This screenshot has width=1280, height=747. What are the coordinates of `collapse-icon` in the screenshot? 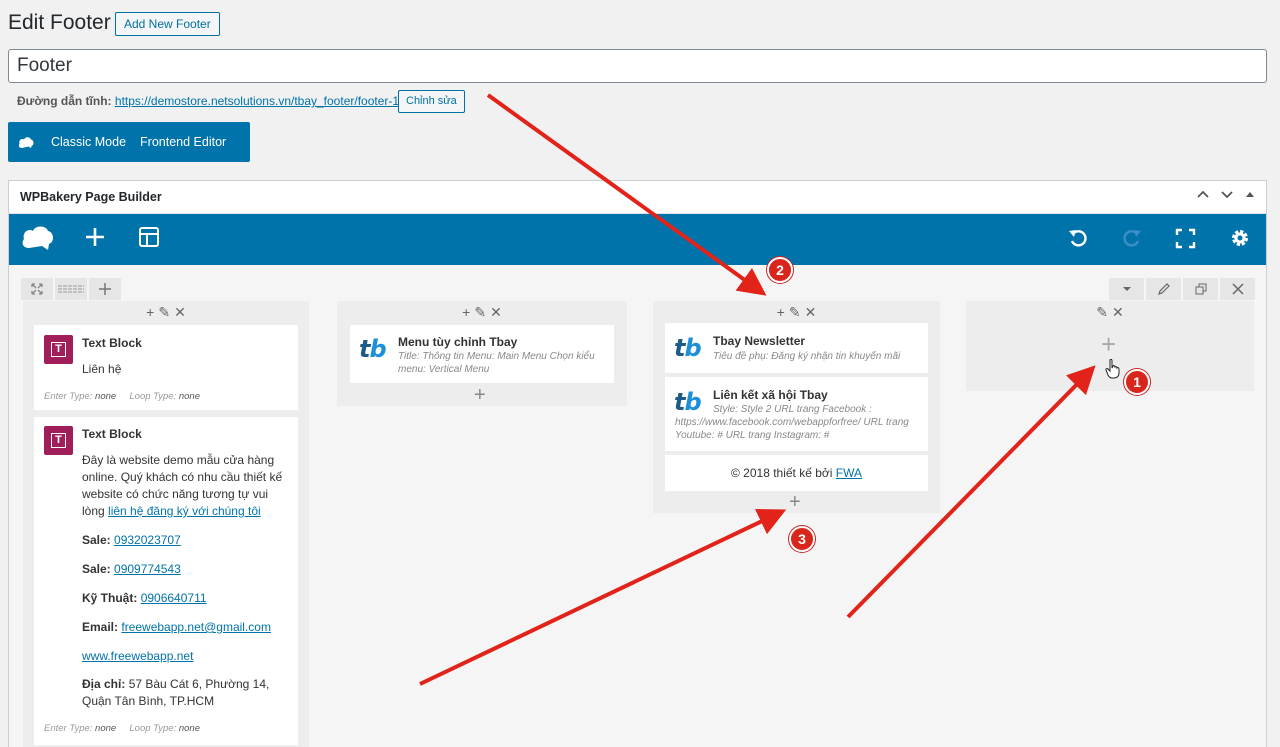 It's located at (1250, 194).